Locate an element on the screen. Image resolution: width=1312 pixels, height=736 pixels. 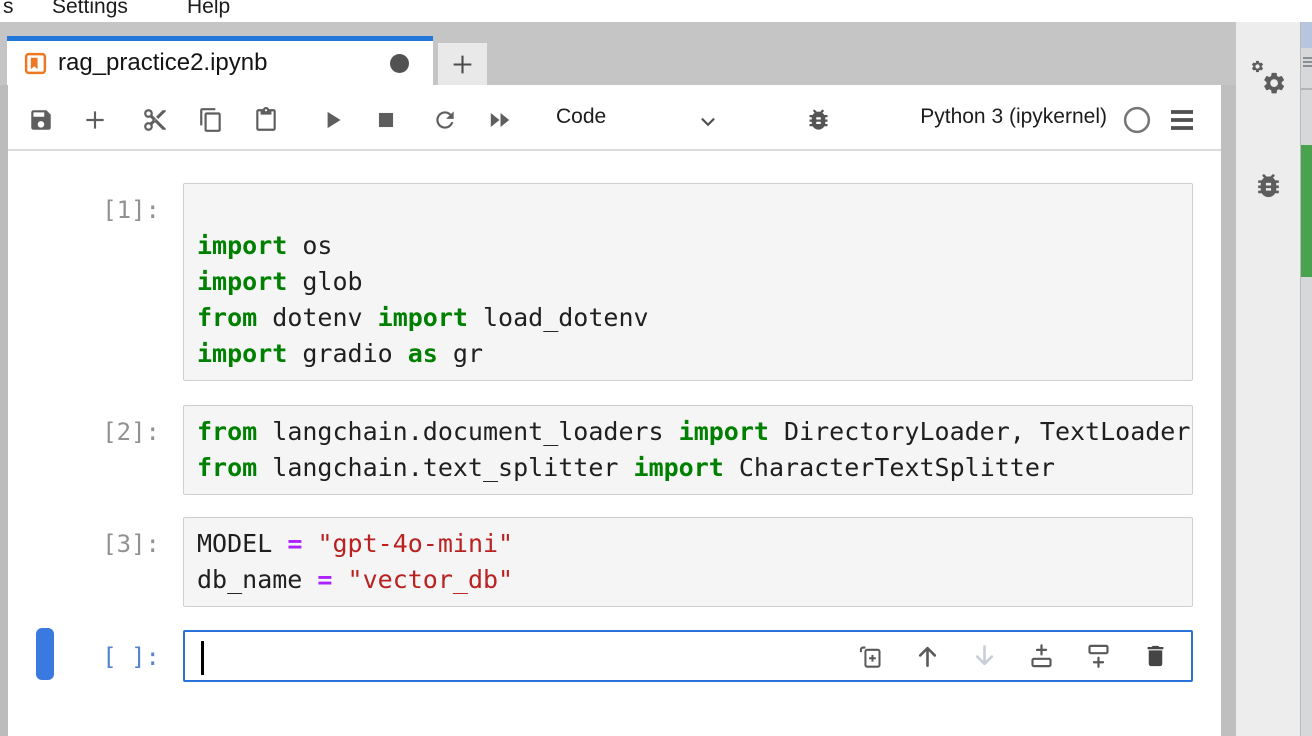
save-icon is located at coordinates (41, 120).